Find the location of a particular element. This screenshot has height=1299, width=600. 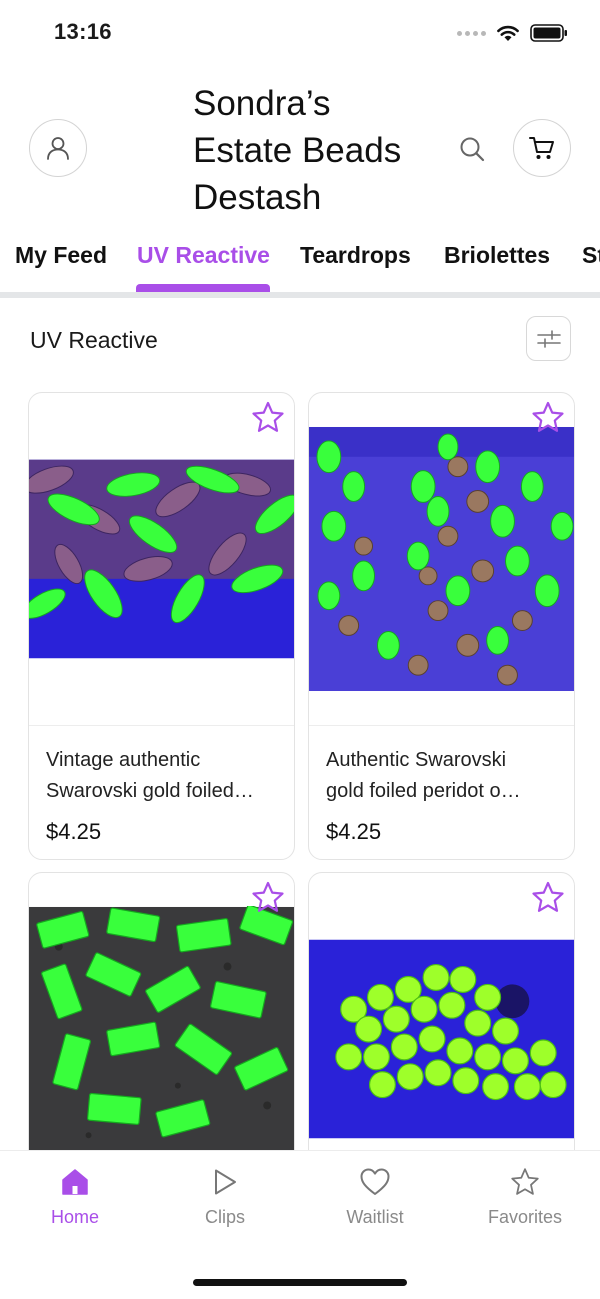

bottom-tab-bar: Home Clips Waitlist Favorites is located at coordinates (300, 1224).